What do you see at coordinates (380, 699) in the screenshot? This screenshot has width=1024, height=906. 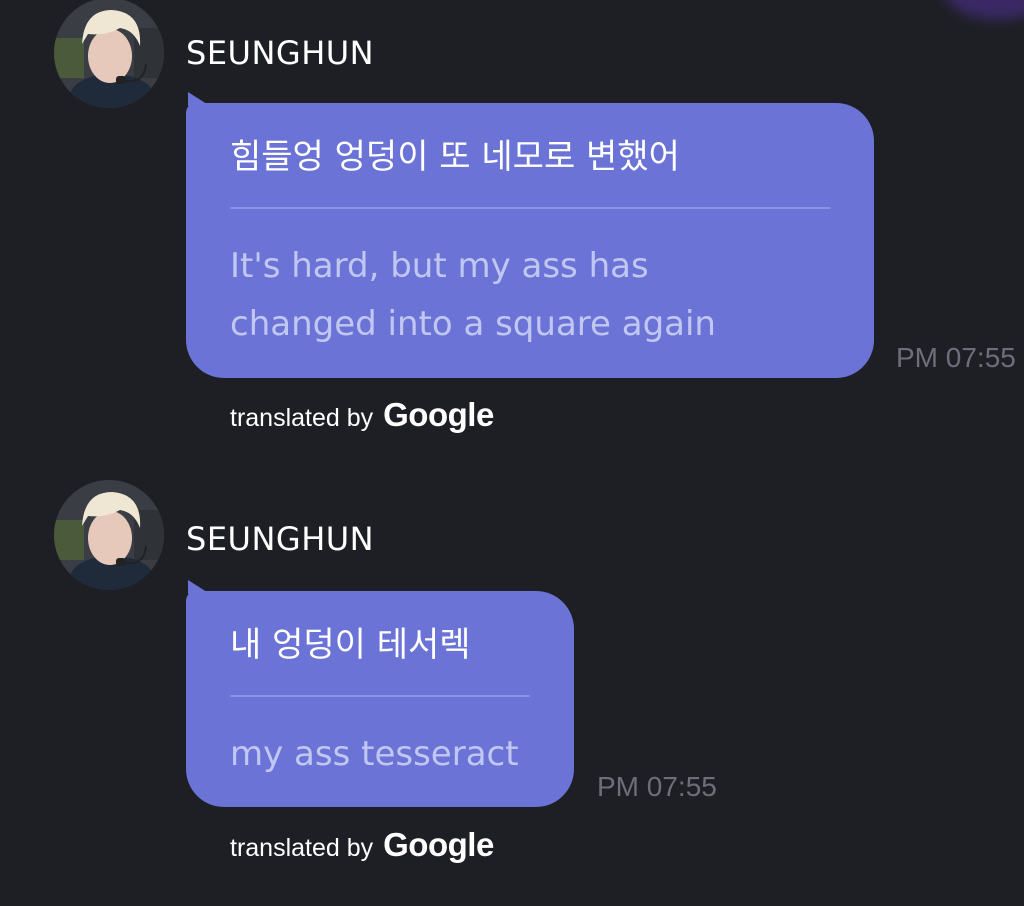 I see `message-bubble: 내 엉덩이 테서렉 my ass tesseract` at bounding box center [380, 699].